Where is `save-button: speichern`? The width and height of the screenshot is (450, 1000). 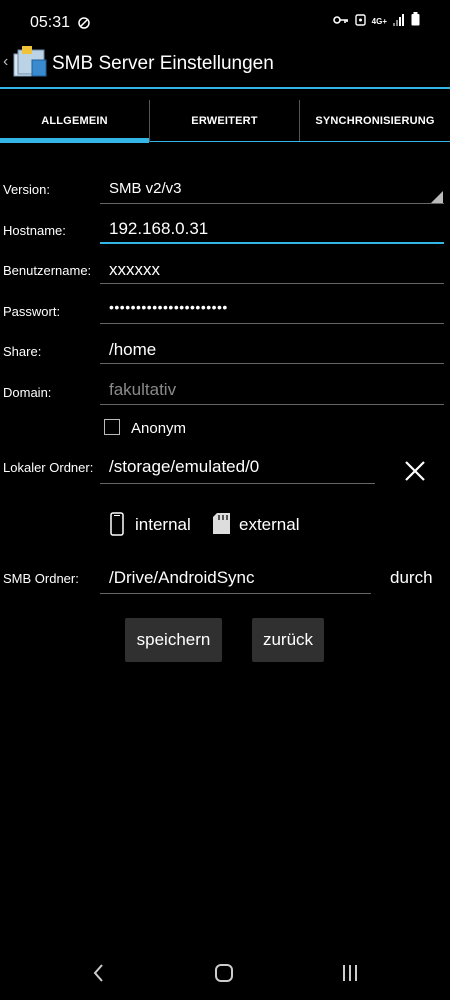 save-button: speichern is located at coordinates (173, 640).